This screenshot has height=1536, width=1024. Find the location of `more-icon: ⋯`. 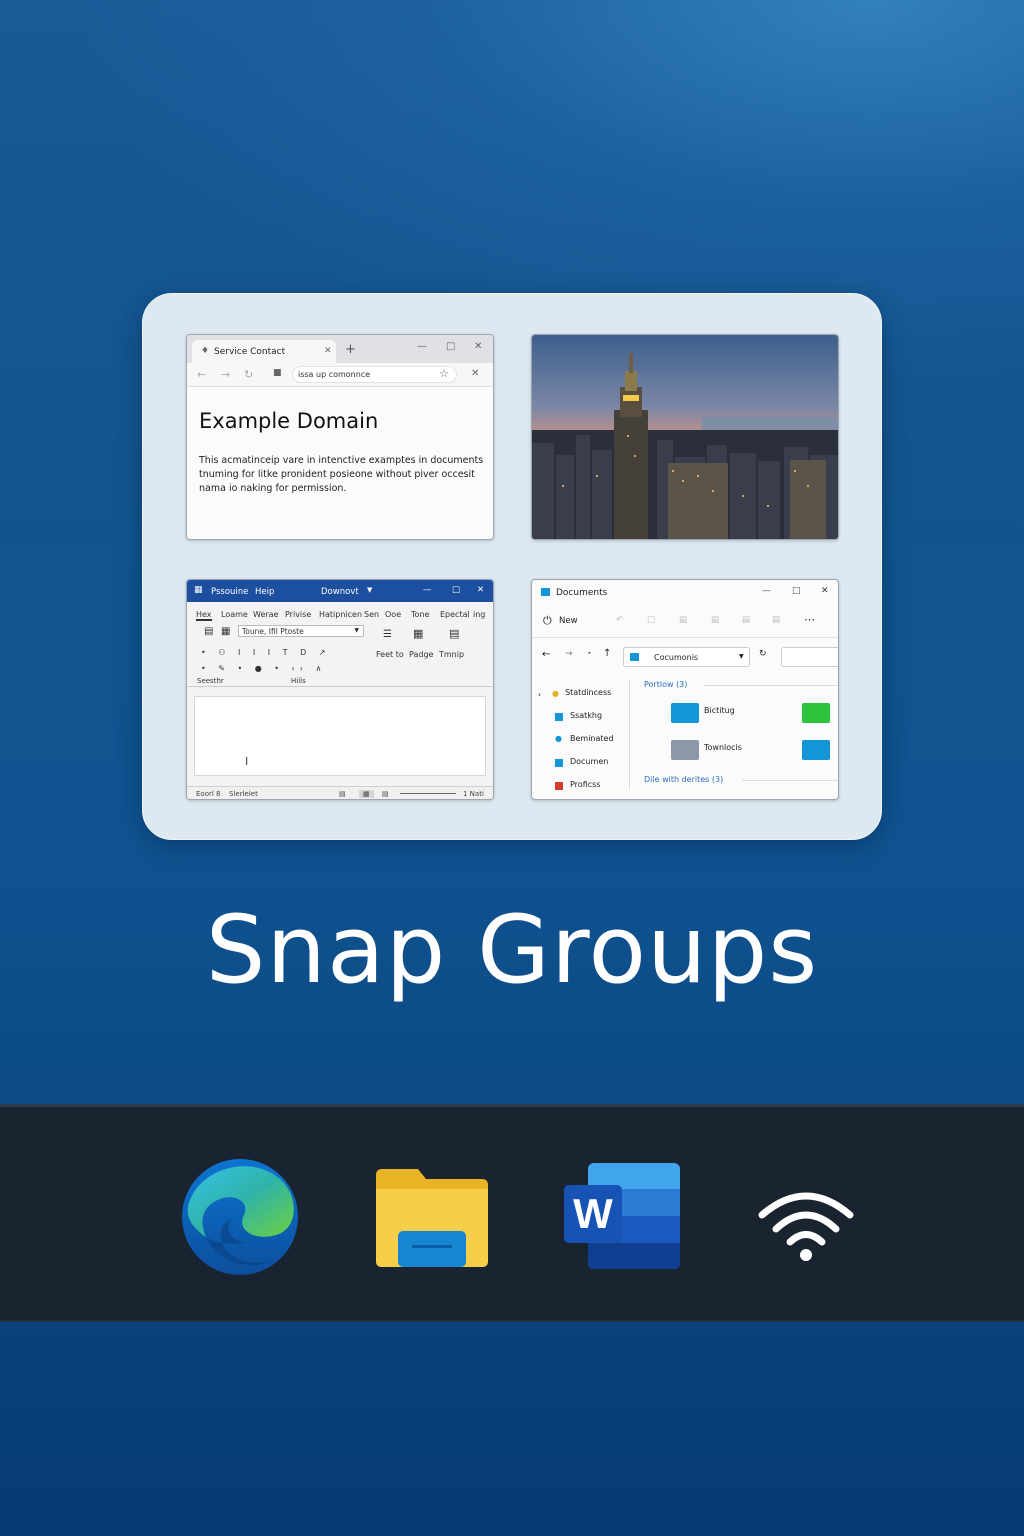

more-icon: ⋯ is located at coordinates (809, 619).